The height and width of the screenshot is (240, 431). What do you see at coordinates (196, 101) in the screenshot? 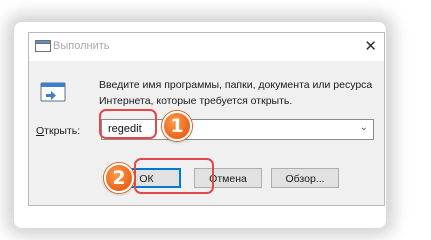
I see `description-line-2: Интернета, которые требуется открыть.` at bounding box center [196, 101].